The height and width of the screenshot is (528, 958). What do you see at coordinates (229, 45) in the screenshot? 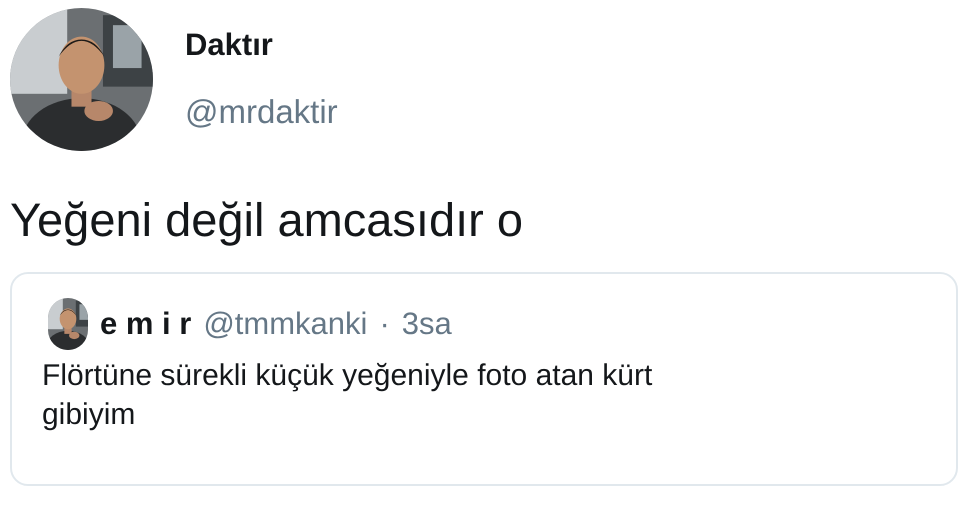
I see `author-name: Daktır` at bounding box center [229, 45].